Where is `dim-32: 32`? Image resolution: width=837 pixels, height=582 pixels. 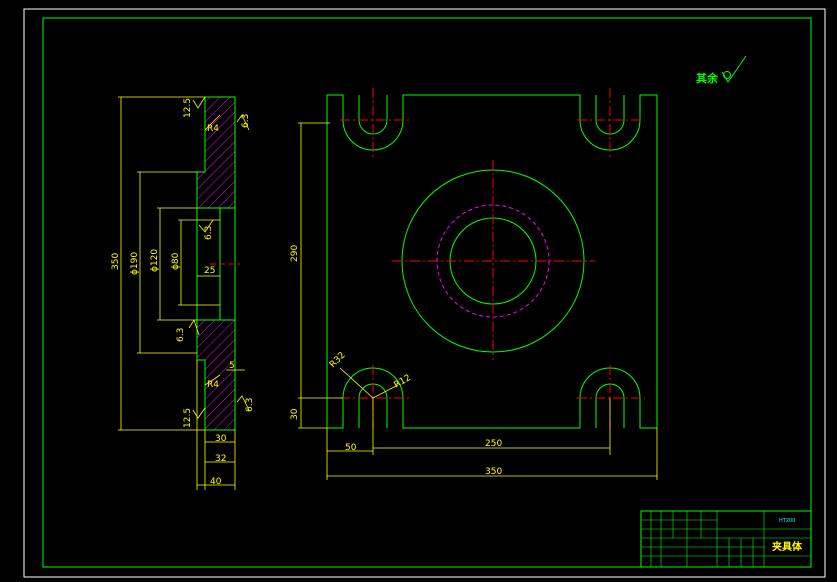 dim-32: 32 is located at coordinates (220, 459).